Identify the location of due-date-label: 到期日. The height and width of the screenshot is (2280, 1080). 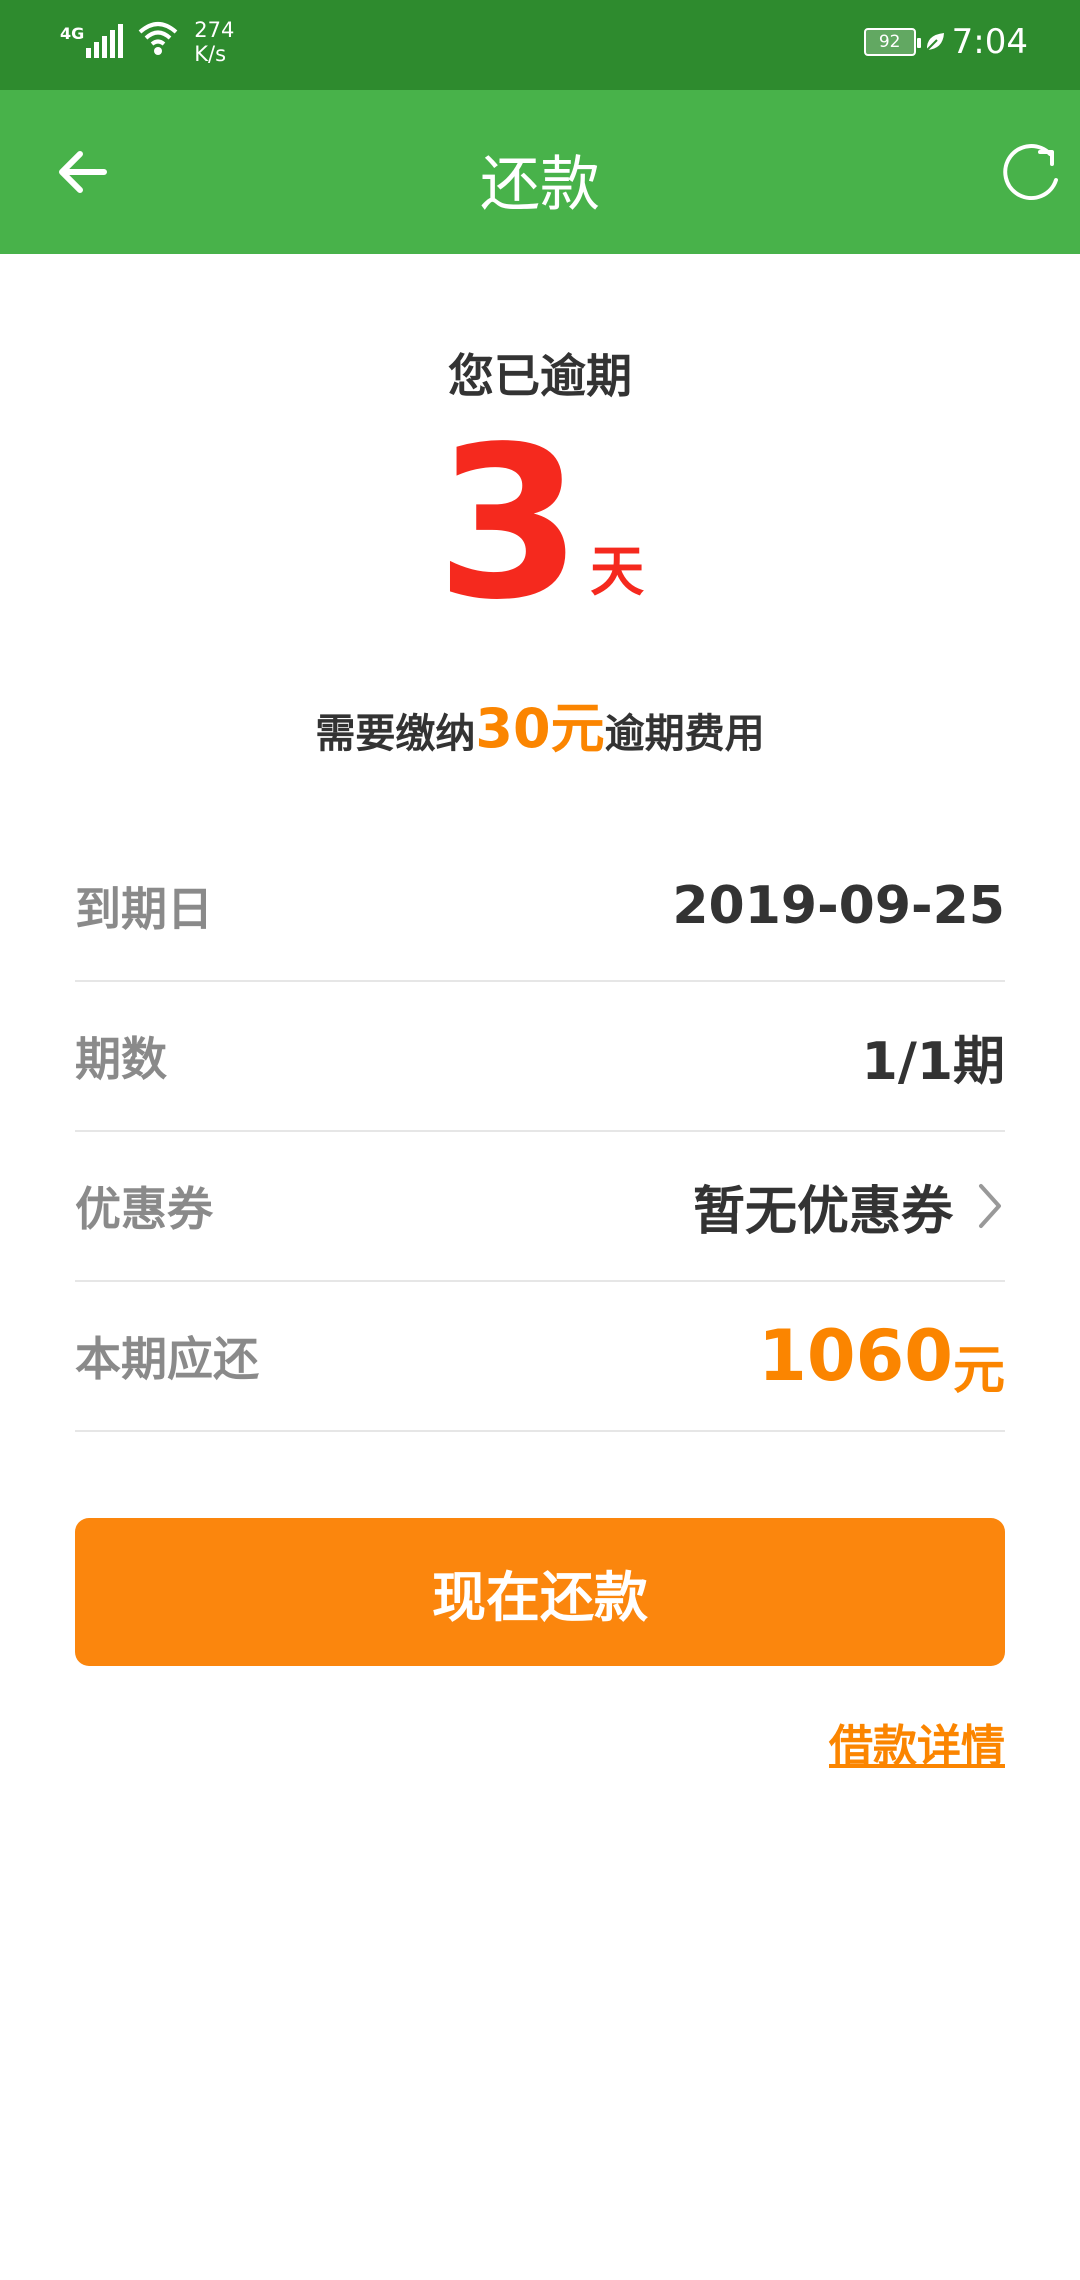
(144, 909).